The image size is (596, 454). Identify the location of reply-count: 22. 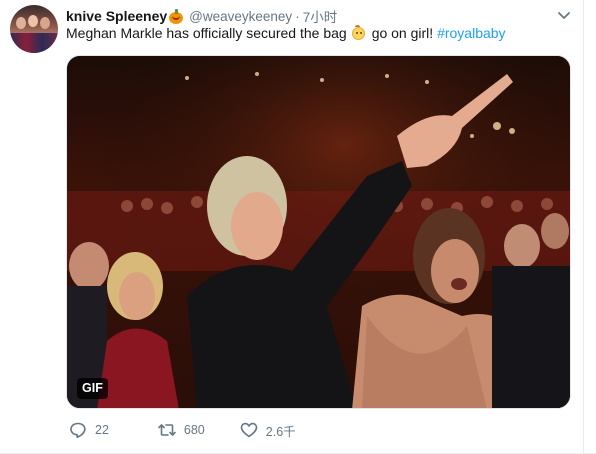
(102, 430).